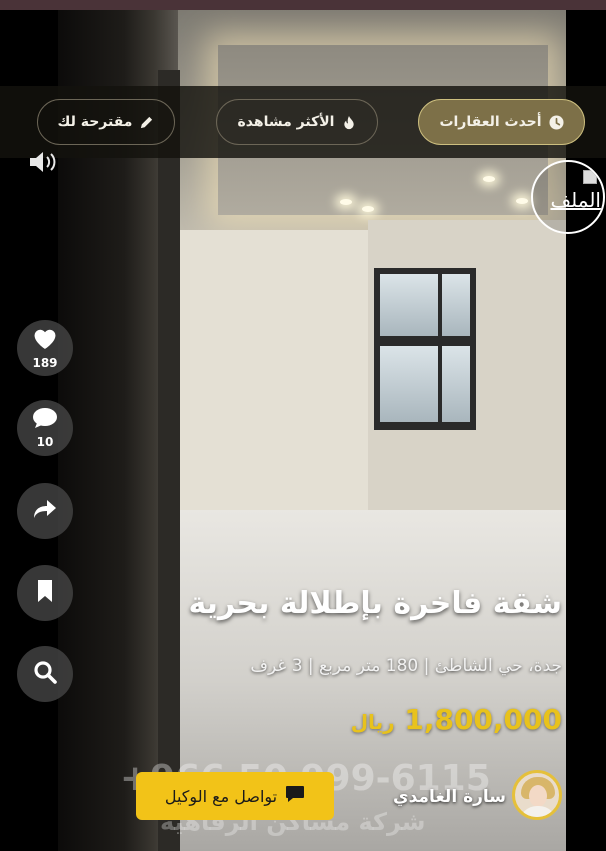 Image resolution: width=606 pixels, height=851 pixels. Describe the element at coordinates (575, 200) in the screenshot. I see `profile-alt-text: الملف` at that location.